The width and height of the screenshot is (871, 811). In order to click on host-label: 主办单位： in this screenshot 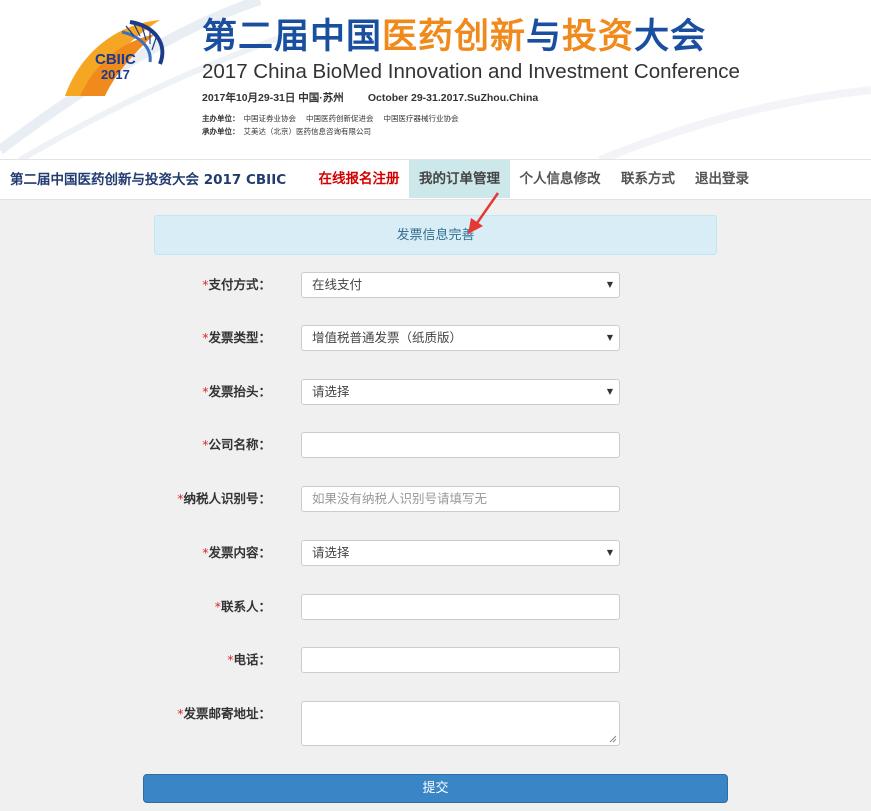, I will do `click(221, 118)`.